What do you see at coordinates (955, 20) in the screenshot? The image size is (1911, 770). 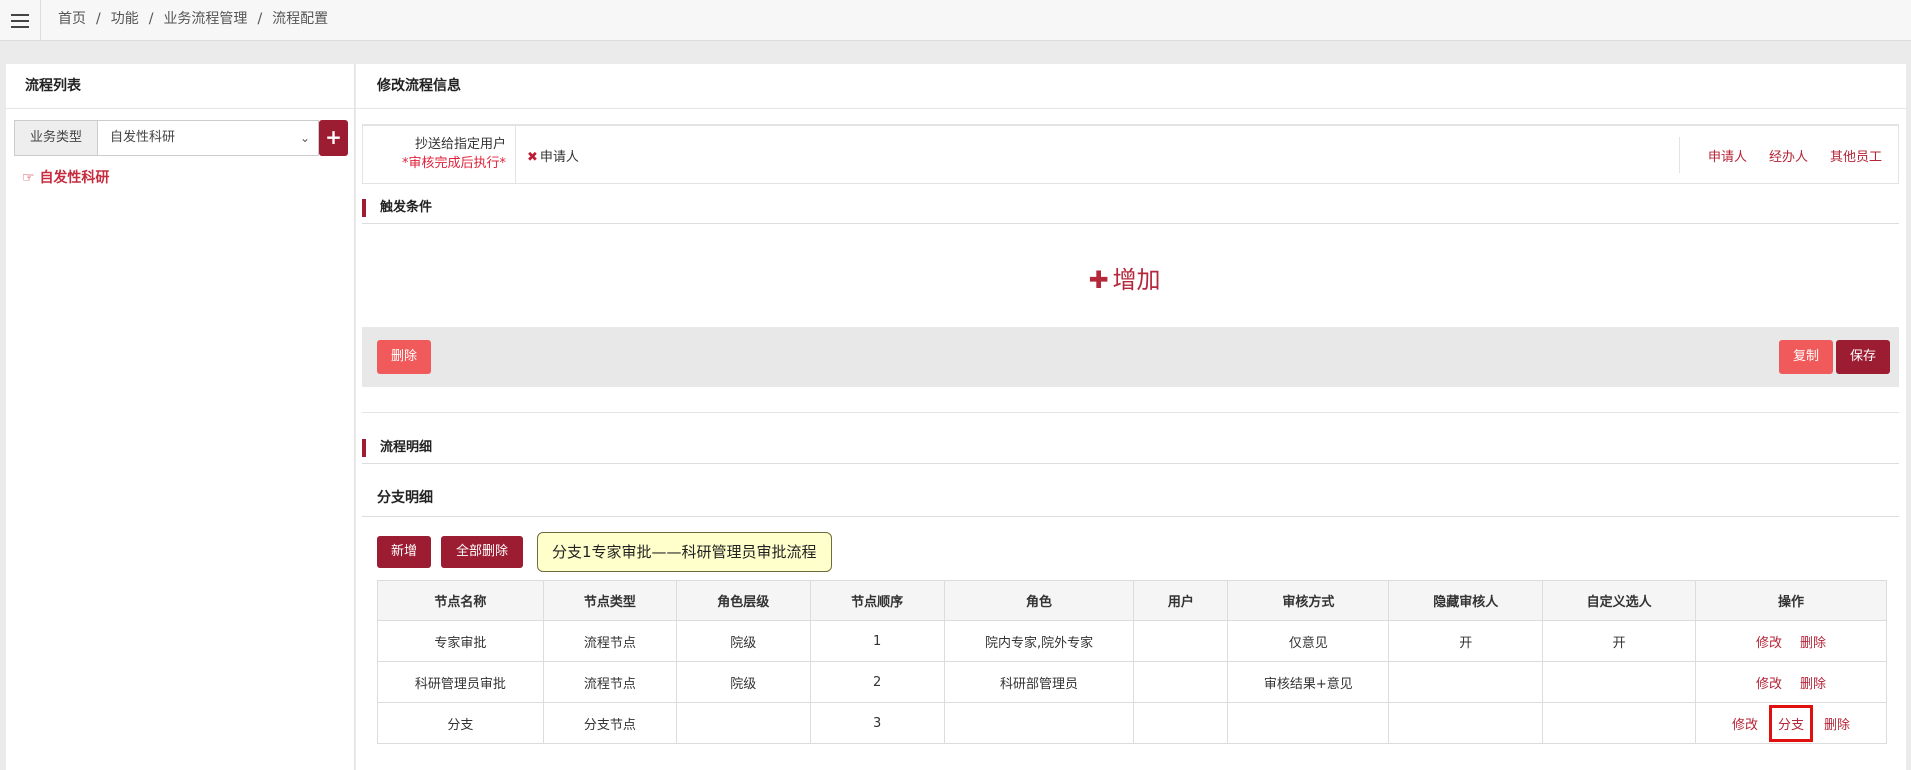 I see `top-bar: 首页 / 功能 / 业务流程管理 / 流程配置` at bounding box center [955, 20].